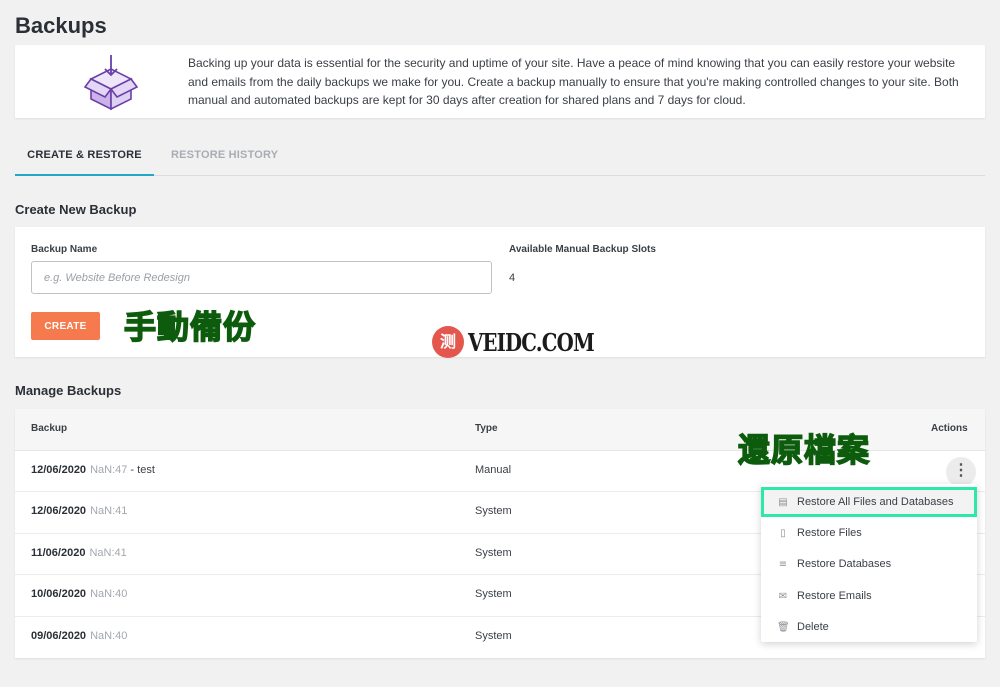 The image size is (1000, 687). I want to click on row-time: NaN:47, so click(109, 470).